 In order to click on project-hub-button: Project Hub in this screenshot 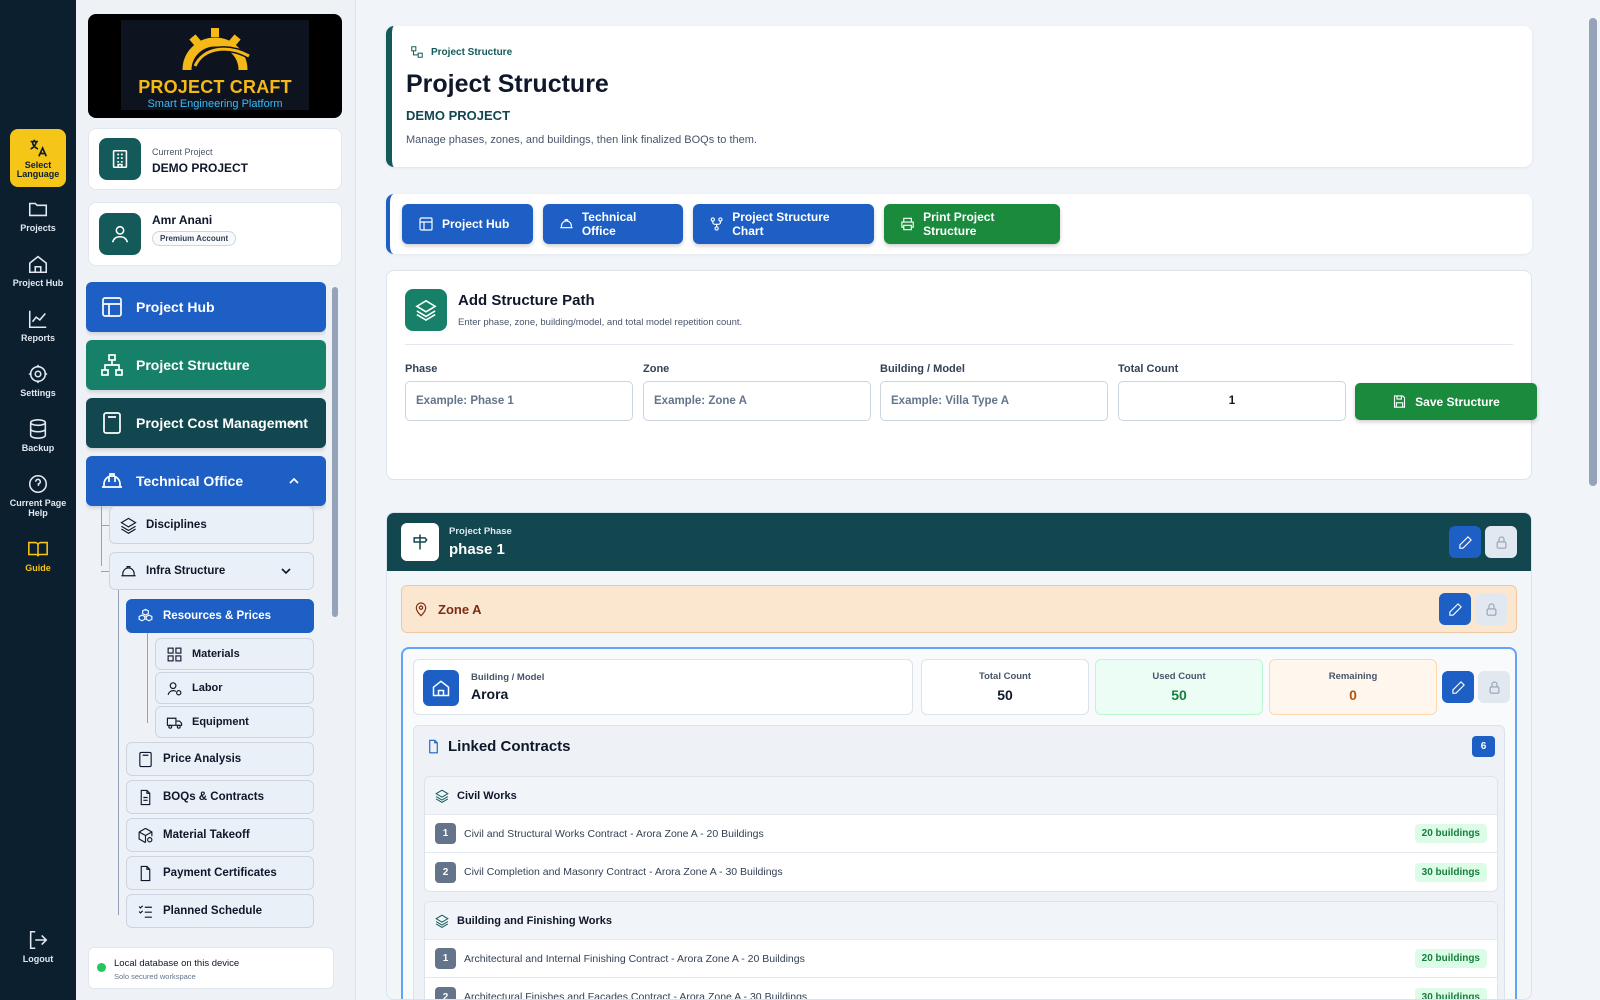, I will do `click(467, 224)`.